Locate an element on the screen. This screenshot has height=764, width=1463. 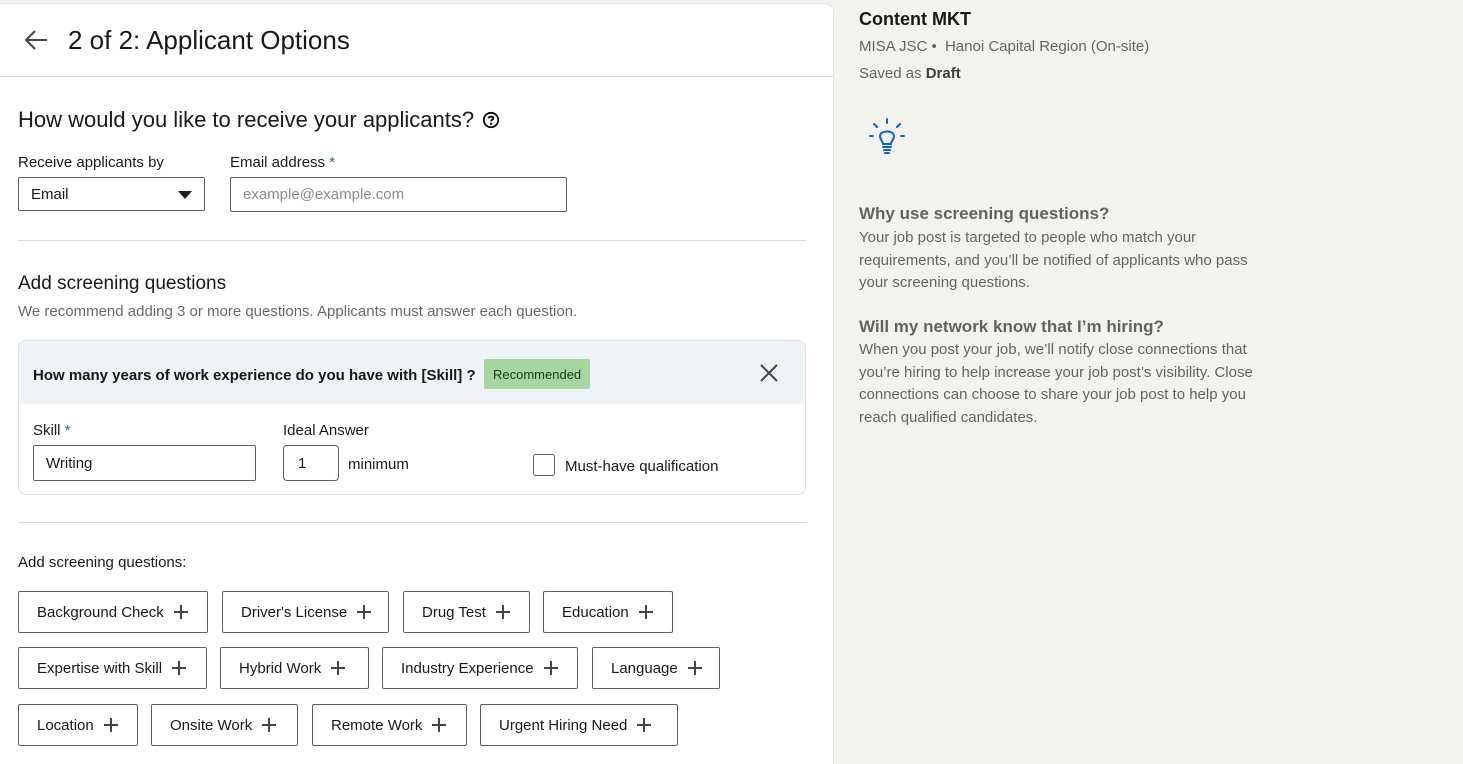
add-question-chip-education: Education is located at coordinates (608, 612).